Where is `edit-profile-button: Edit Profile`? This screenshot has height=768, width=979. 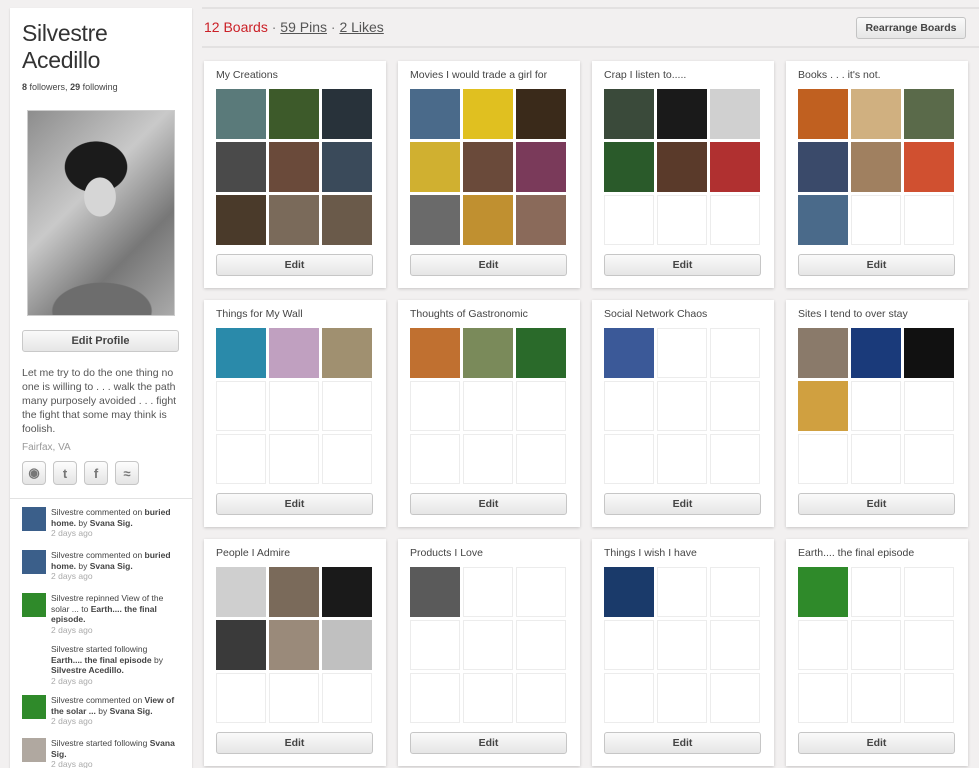
edit-profile-button: Edit Profile is located at coordinates (100, 341).